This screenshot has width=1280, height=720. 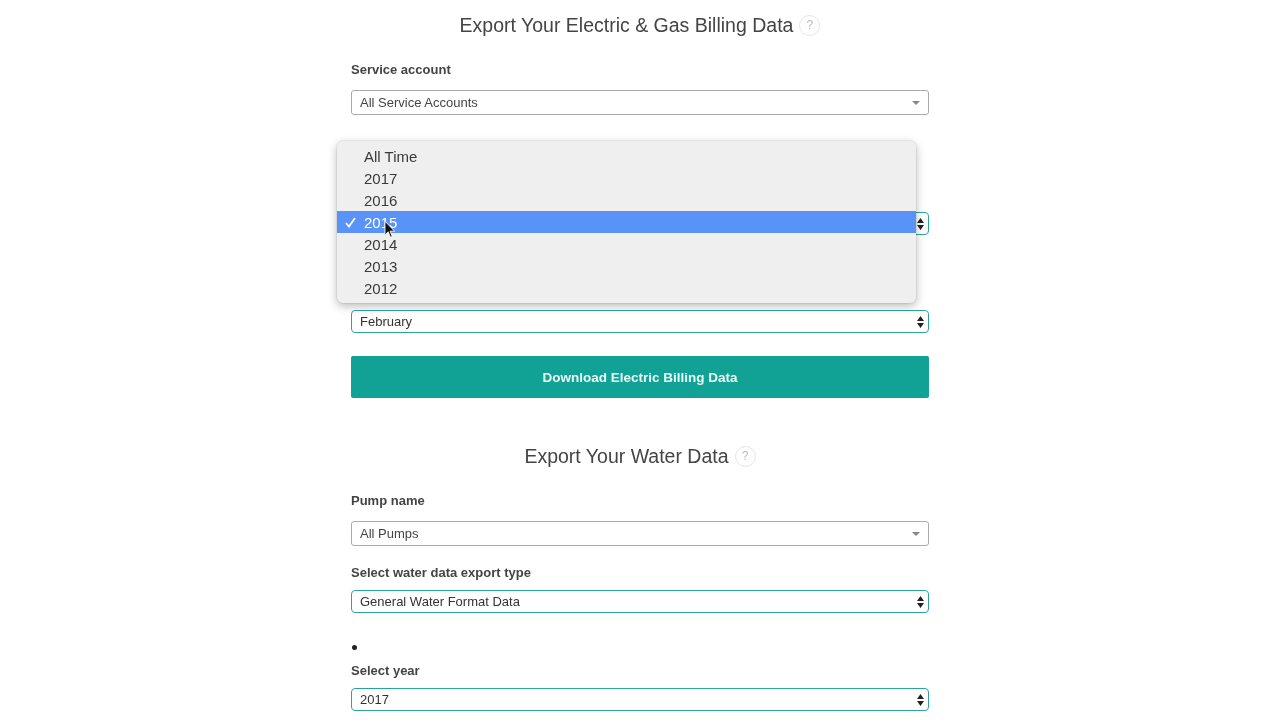 What do you see at coordinates (626, 288) in the screenshot?
I see `menu-option: 2012` at bounding box center [626, 288].